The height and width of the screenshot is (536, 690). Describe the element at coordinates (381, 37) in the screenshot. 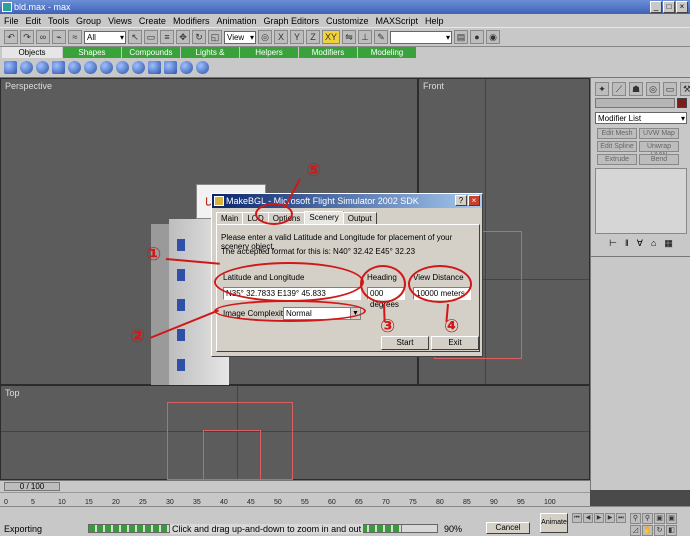

I see `named-selection-icon: ✎` at that location.